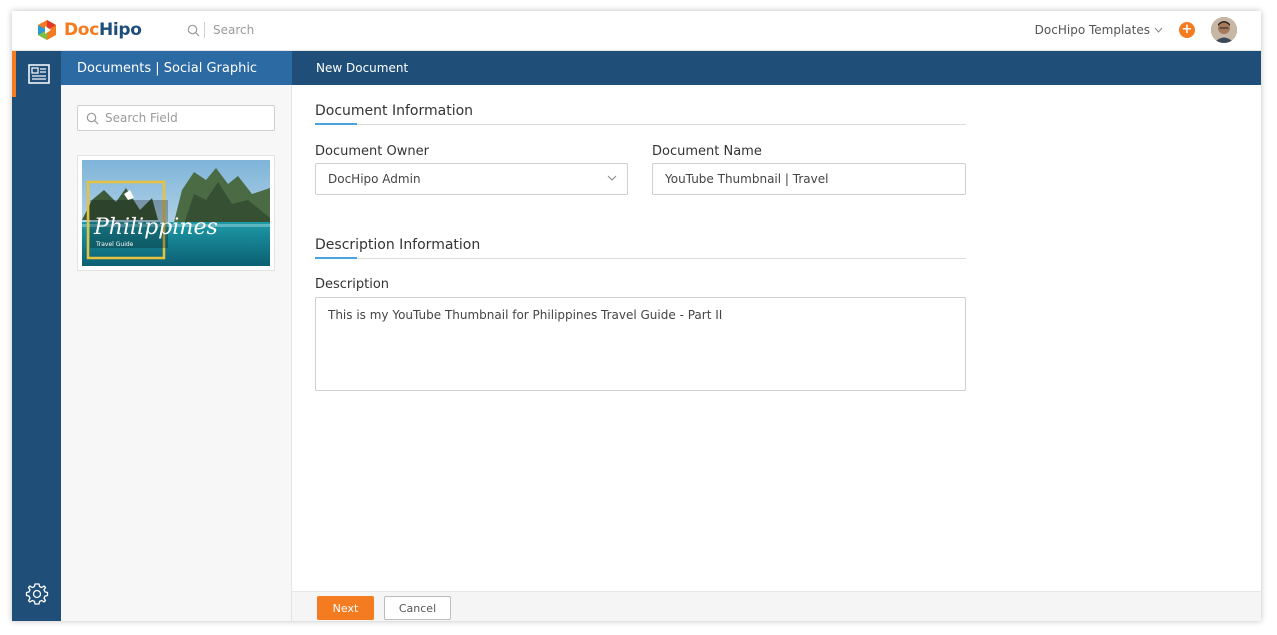 The height and width of the screenshot is (635, 1277). Describe the element at coordinates (1187, 30) in the screenshot. I see `plus-icon: +` at that location.